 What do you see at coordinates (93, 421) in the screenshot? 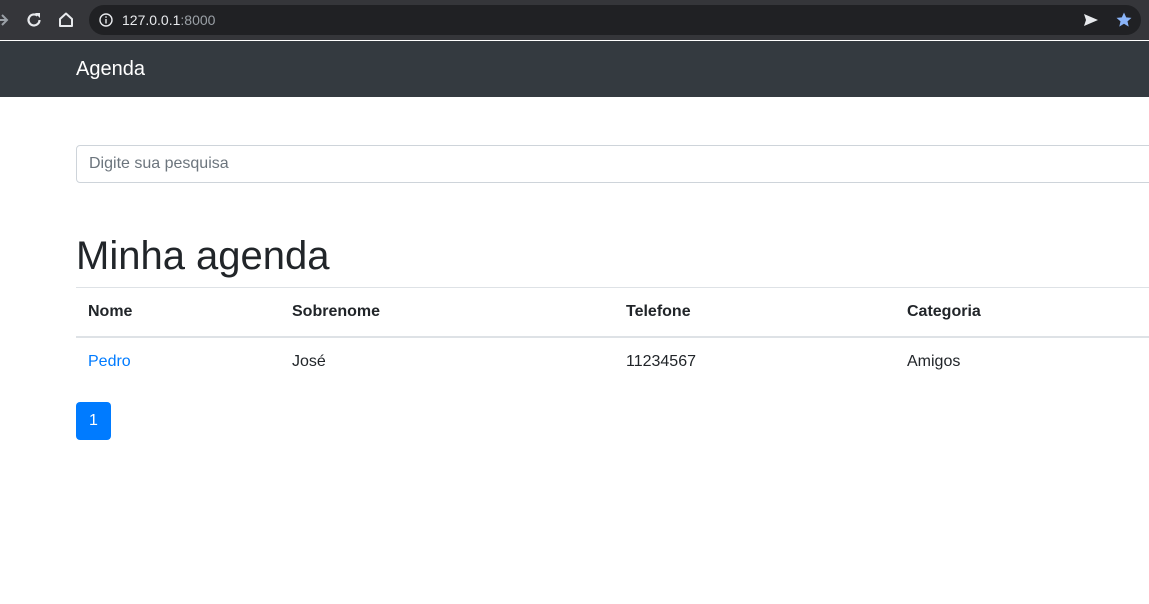
I see `pagination-page-1: 1` at bounding box center [93, 421].